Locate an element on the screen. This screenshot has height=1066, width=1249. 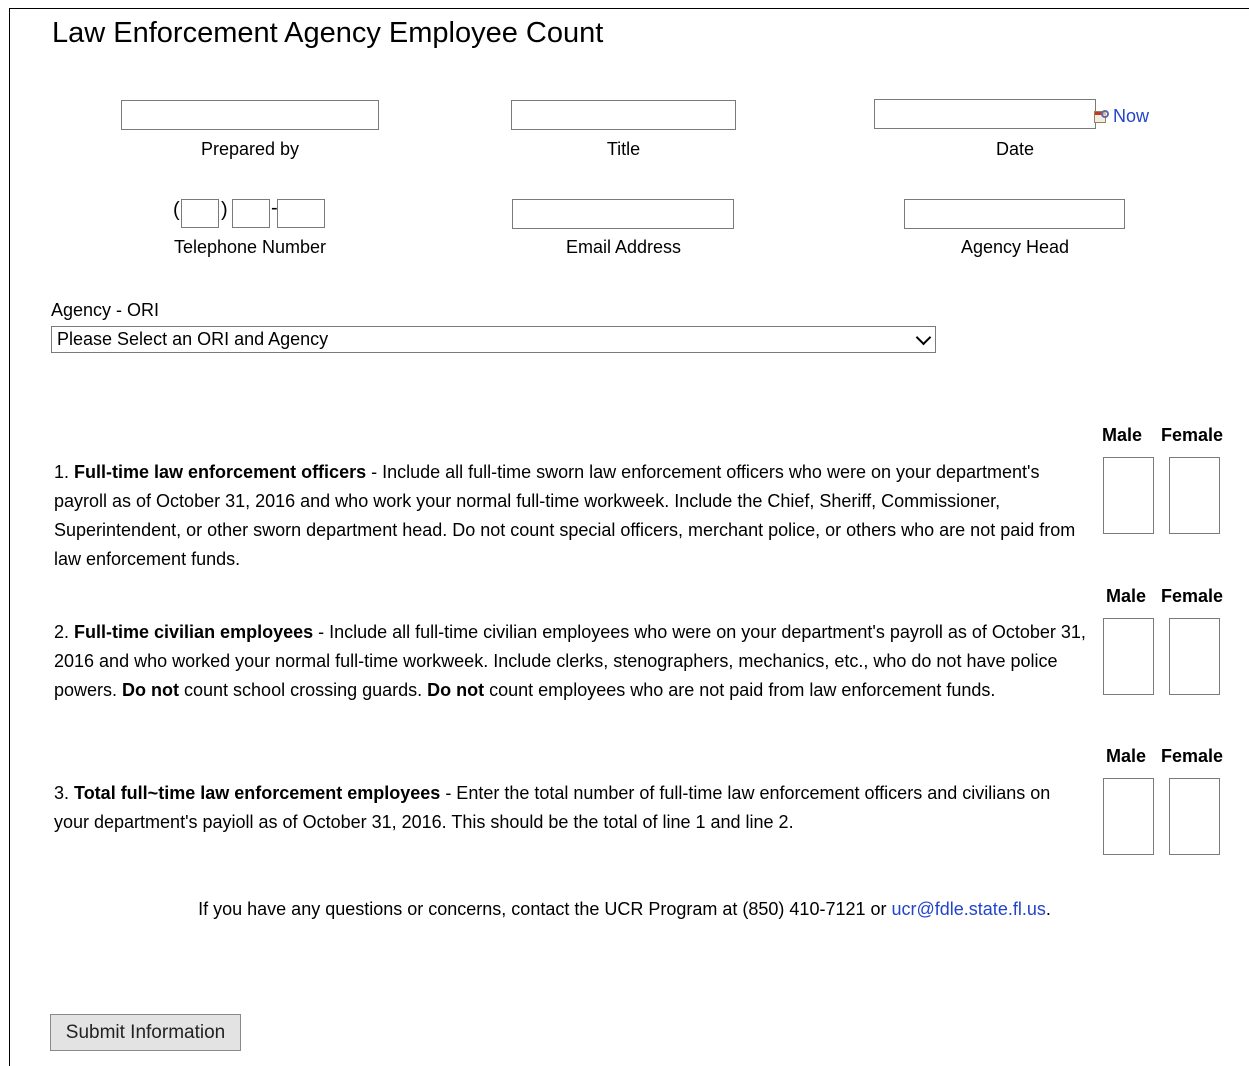
q2-male-header: Male is located at coordinates (1126, 596).